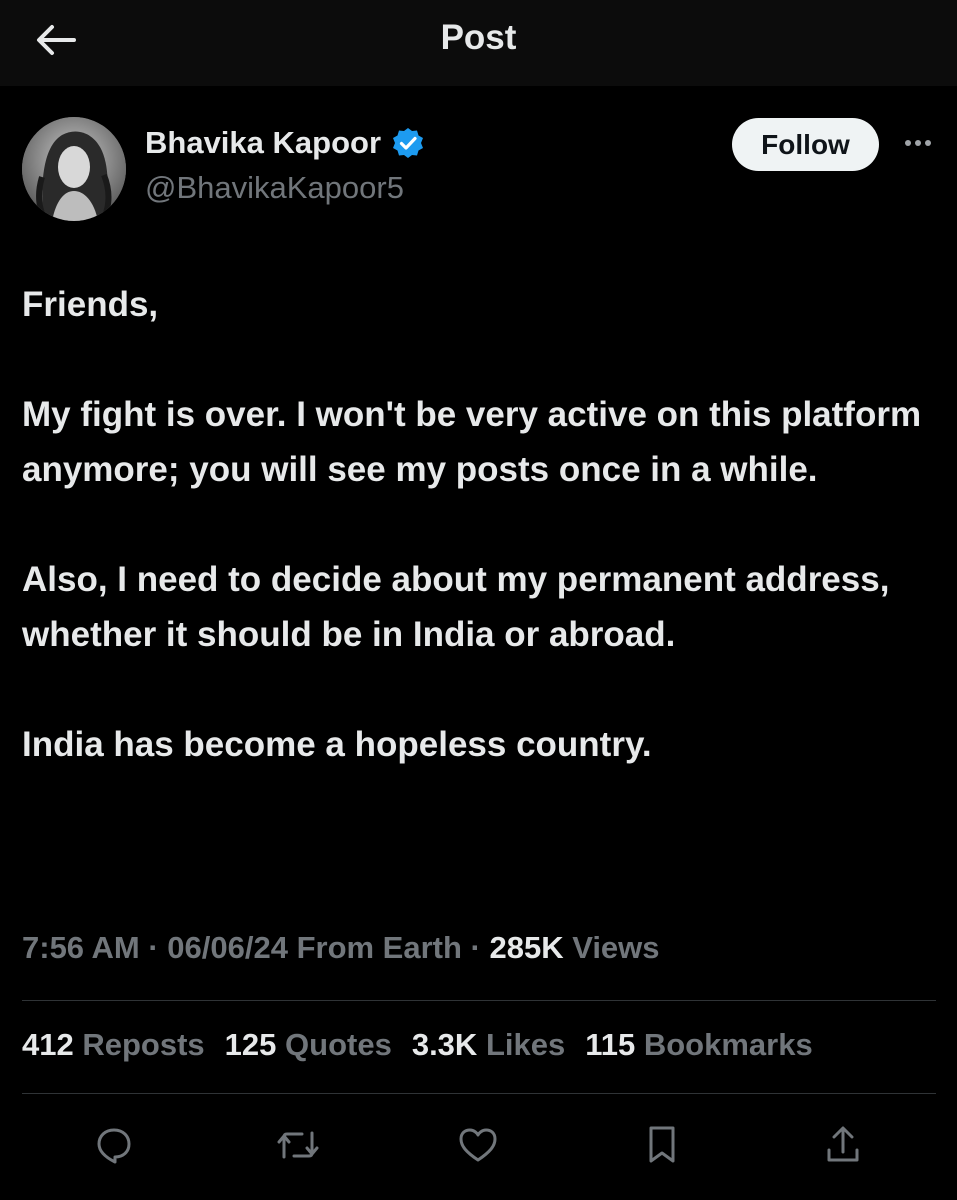 The width and height of the screenshot is (957, 1200). I want to click on more-options-icon, so click(918, 143).